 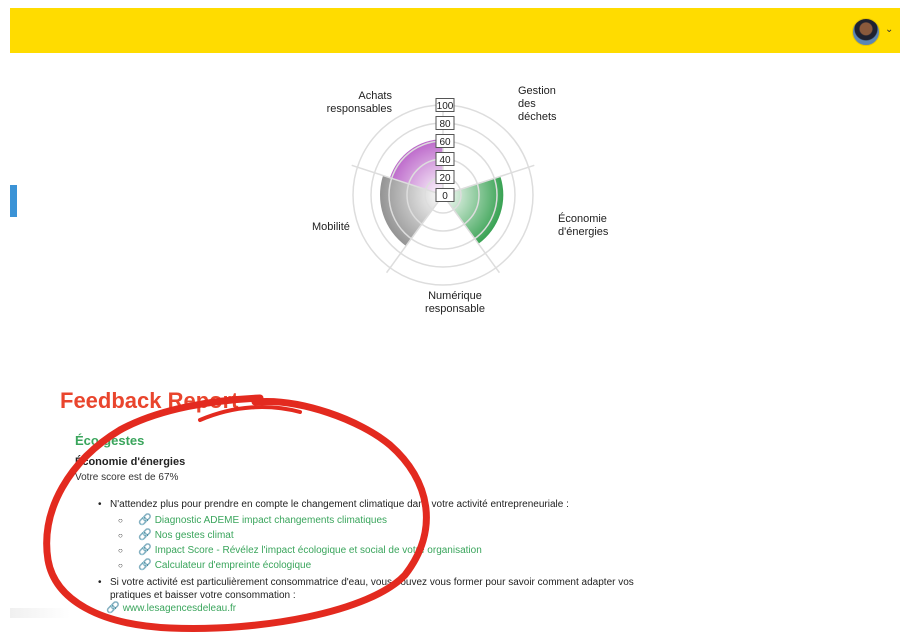 What do you see at coordinates (445, 106) in the screenshot?
I see `tick-label: 100` at bounding box center [445, 106].